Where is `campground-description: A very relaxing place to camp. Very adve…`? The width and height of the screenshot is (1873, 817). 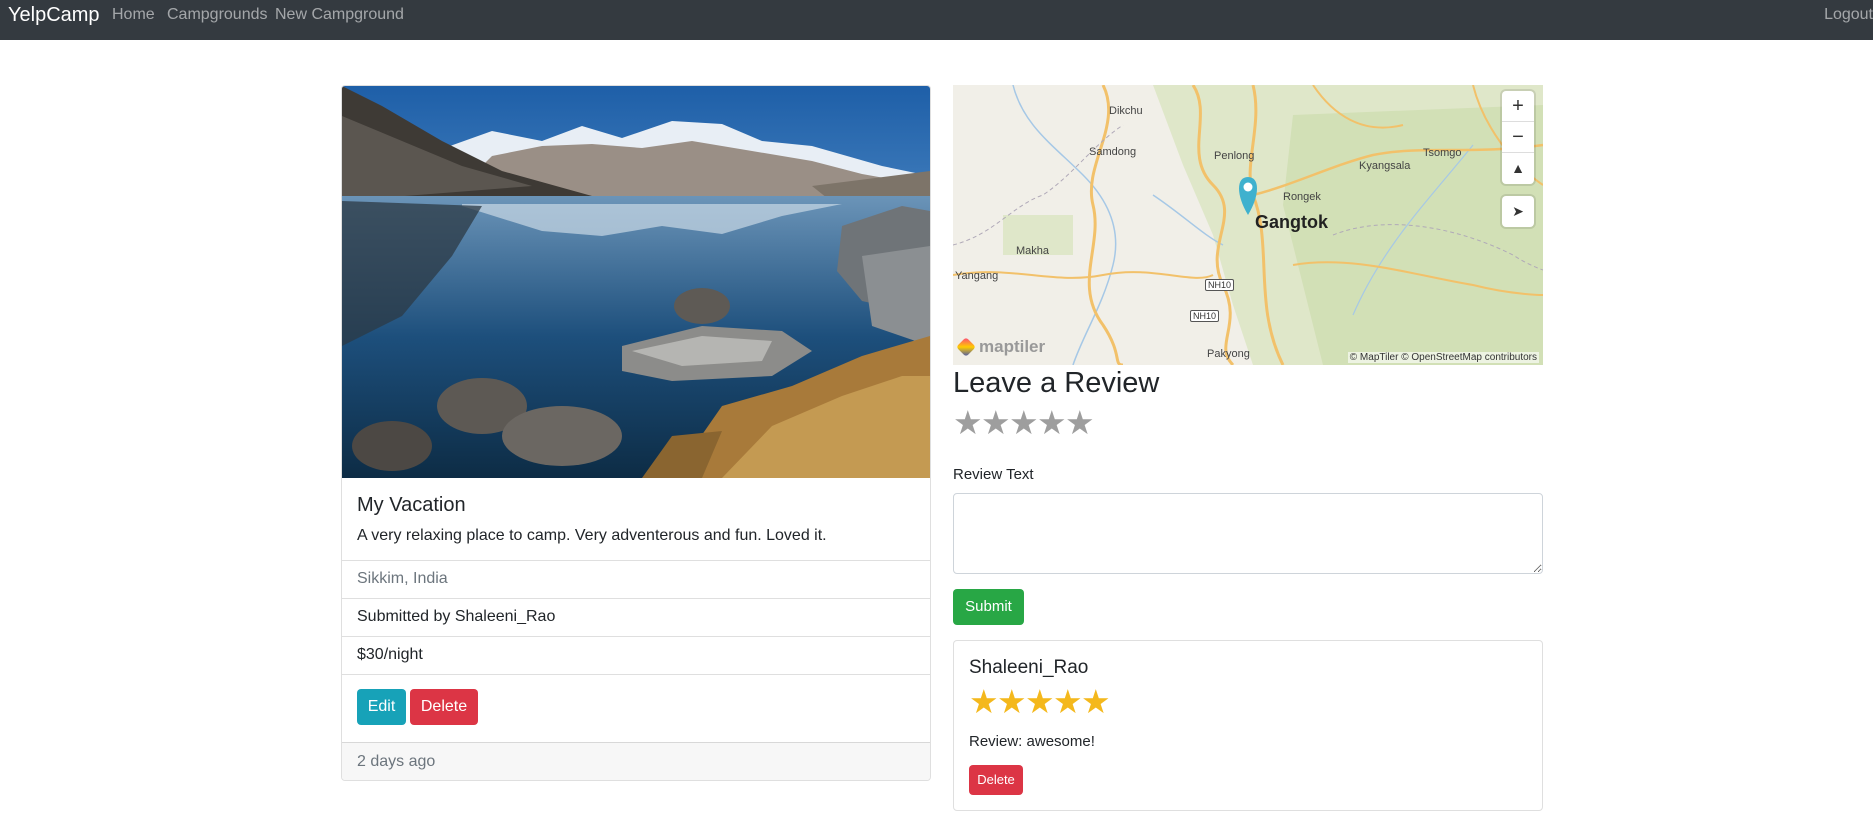
campground-description: A very relaxing place to camp. Very adve… is located at coordinates (592, 535).